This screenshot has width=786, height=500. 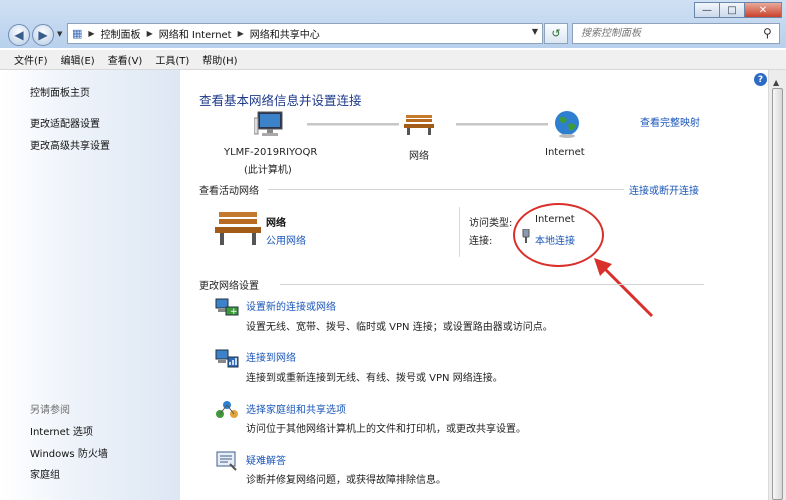 I want to click on connect-disconnect-link: 连接或断开连接, so click(x=664, y=189).